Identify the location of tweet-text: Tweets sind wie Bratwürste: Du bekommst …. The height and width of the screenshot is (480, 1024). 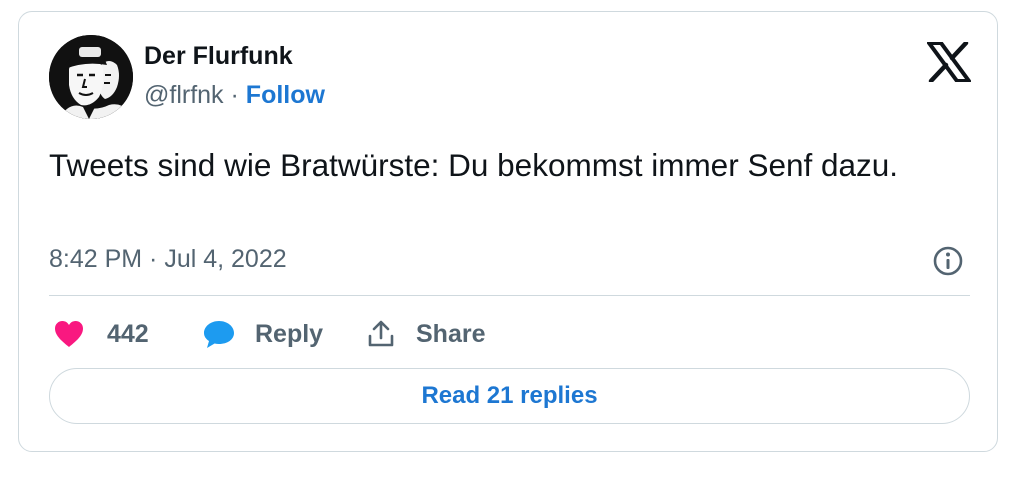
(474, 165).